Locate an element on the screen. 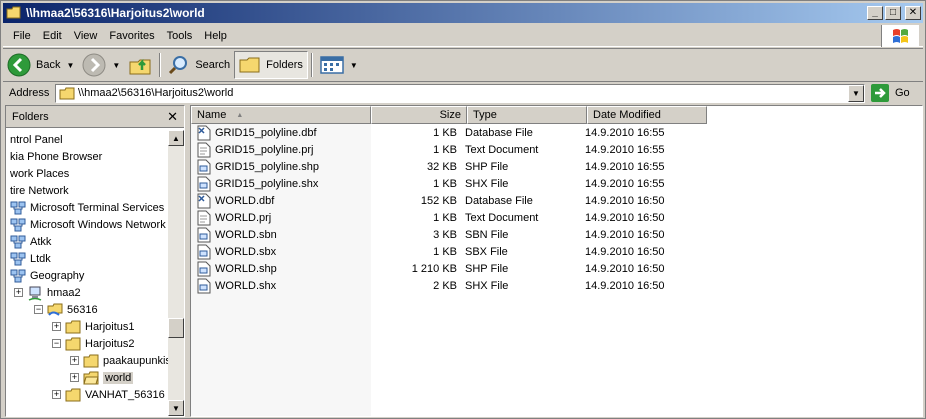  domain-icon is located at coordinates (18, 275).